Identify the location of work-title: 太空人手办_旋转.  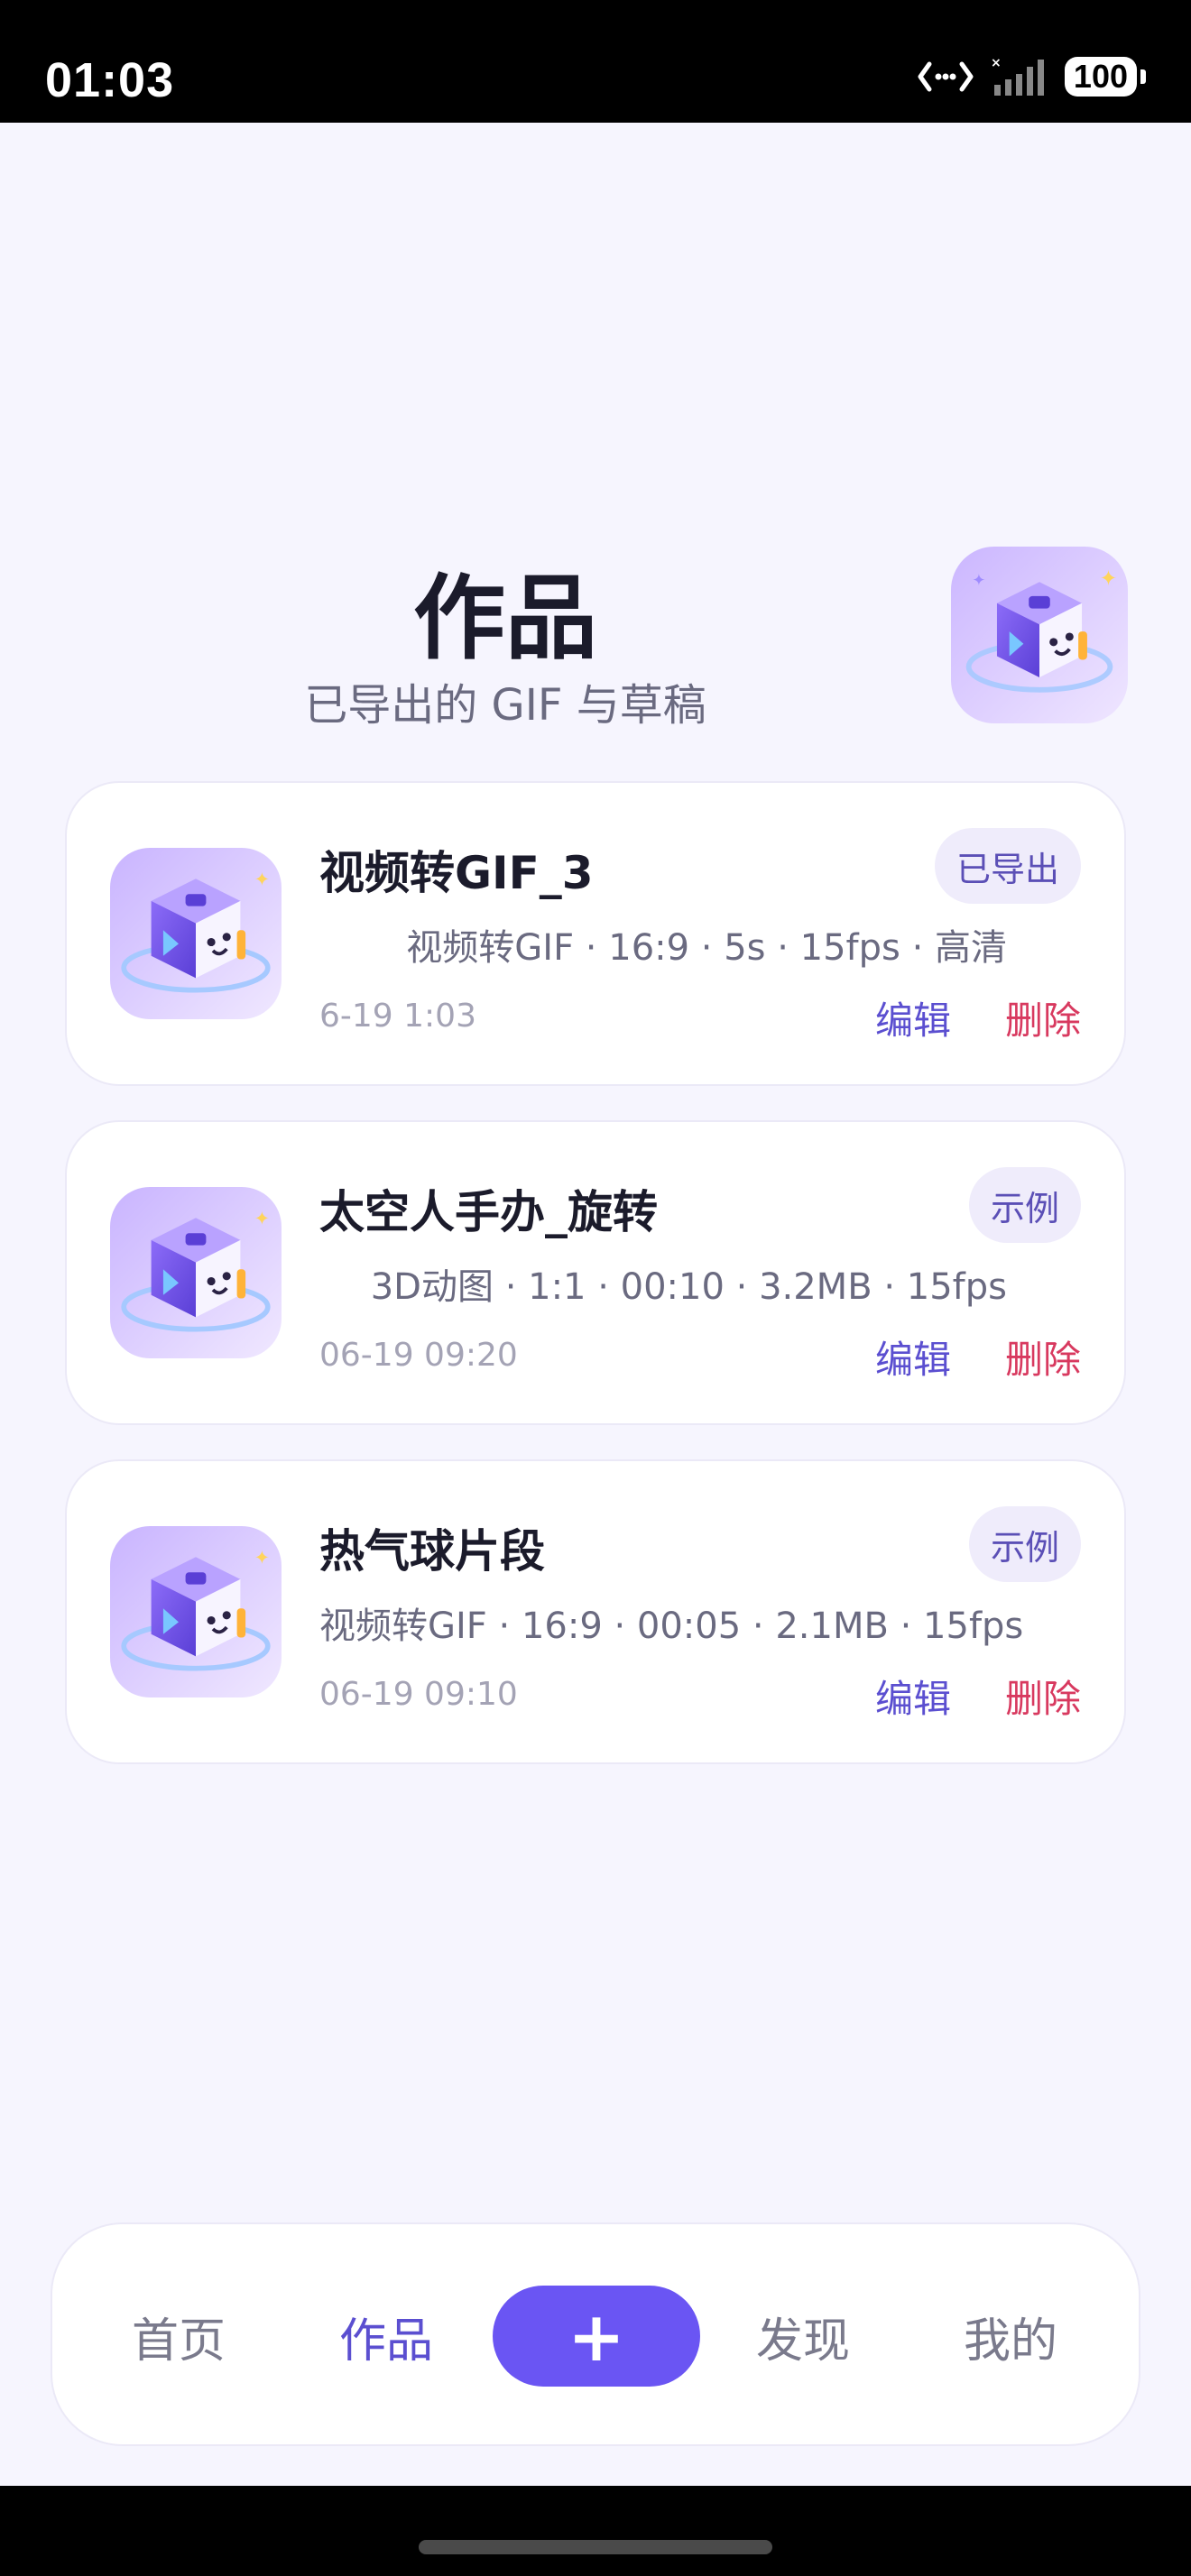
(488, 1212).